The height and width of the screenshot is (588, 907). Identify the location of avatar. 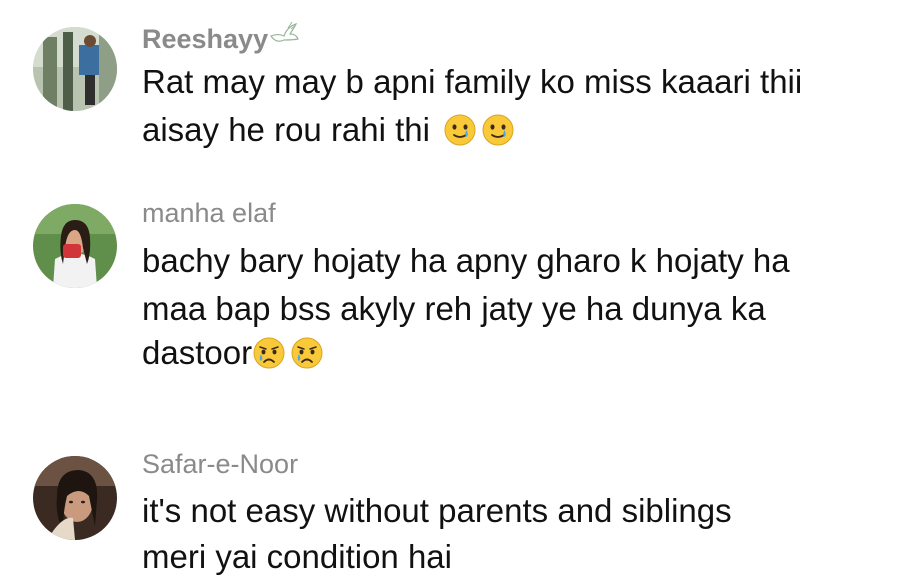
(75, 498).